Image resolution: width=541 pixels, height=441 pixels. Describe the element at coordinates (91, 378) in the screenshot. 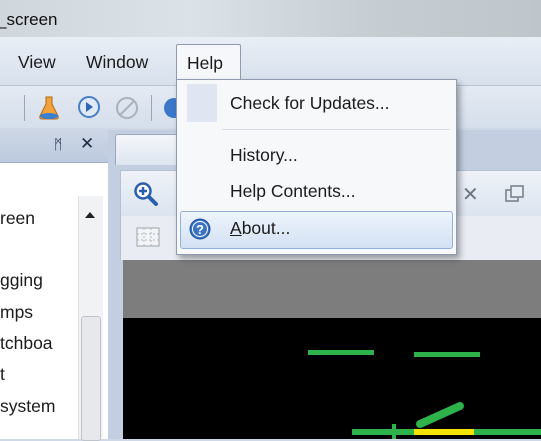

I see `left-panel-scroll-thumb` at that location.